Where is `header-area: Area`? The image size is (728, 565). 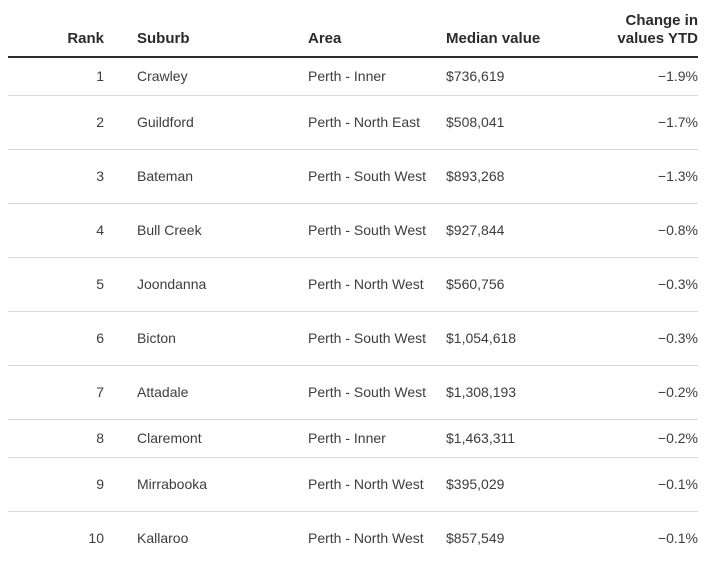 header-area: Area is located at coordinates (377, 29).